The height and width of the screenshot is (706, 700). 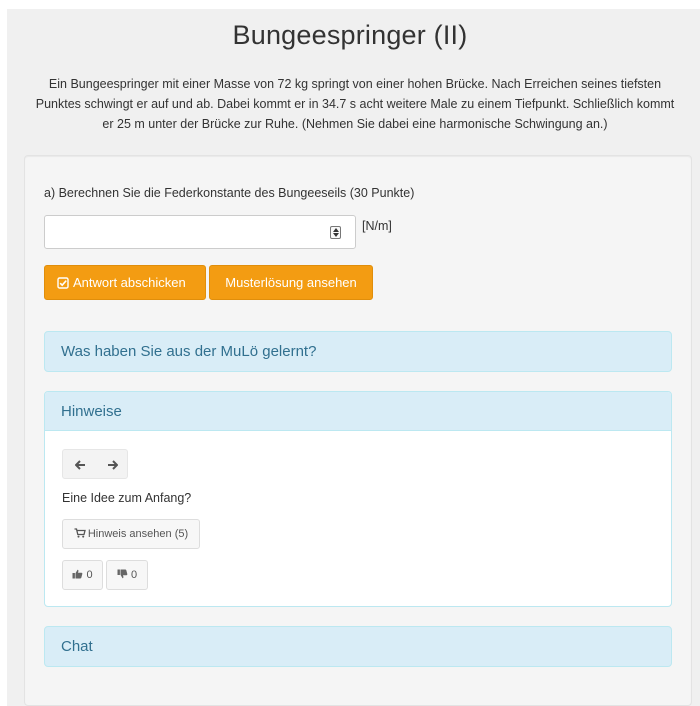 I want to click on answer-input, so click(x=200, y=232).